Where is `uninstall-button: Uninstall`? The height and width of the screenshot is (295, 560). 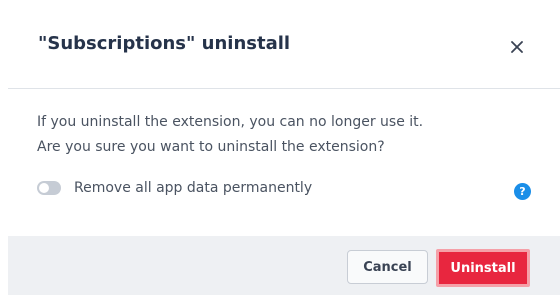
uninstall-button: Uninstall is located at coordinates (483, 268).